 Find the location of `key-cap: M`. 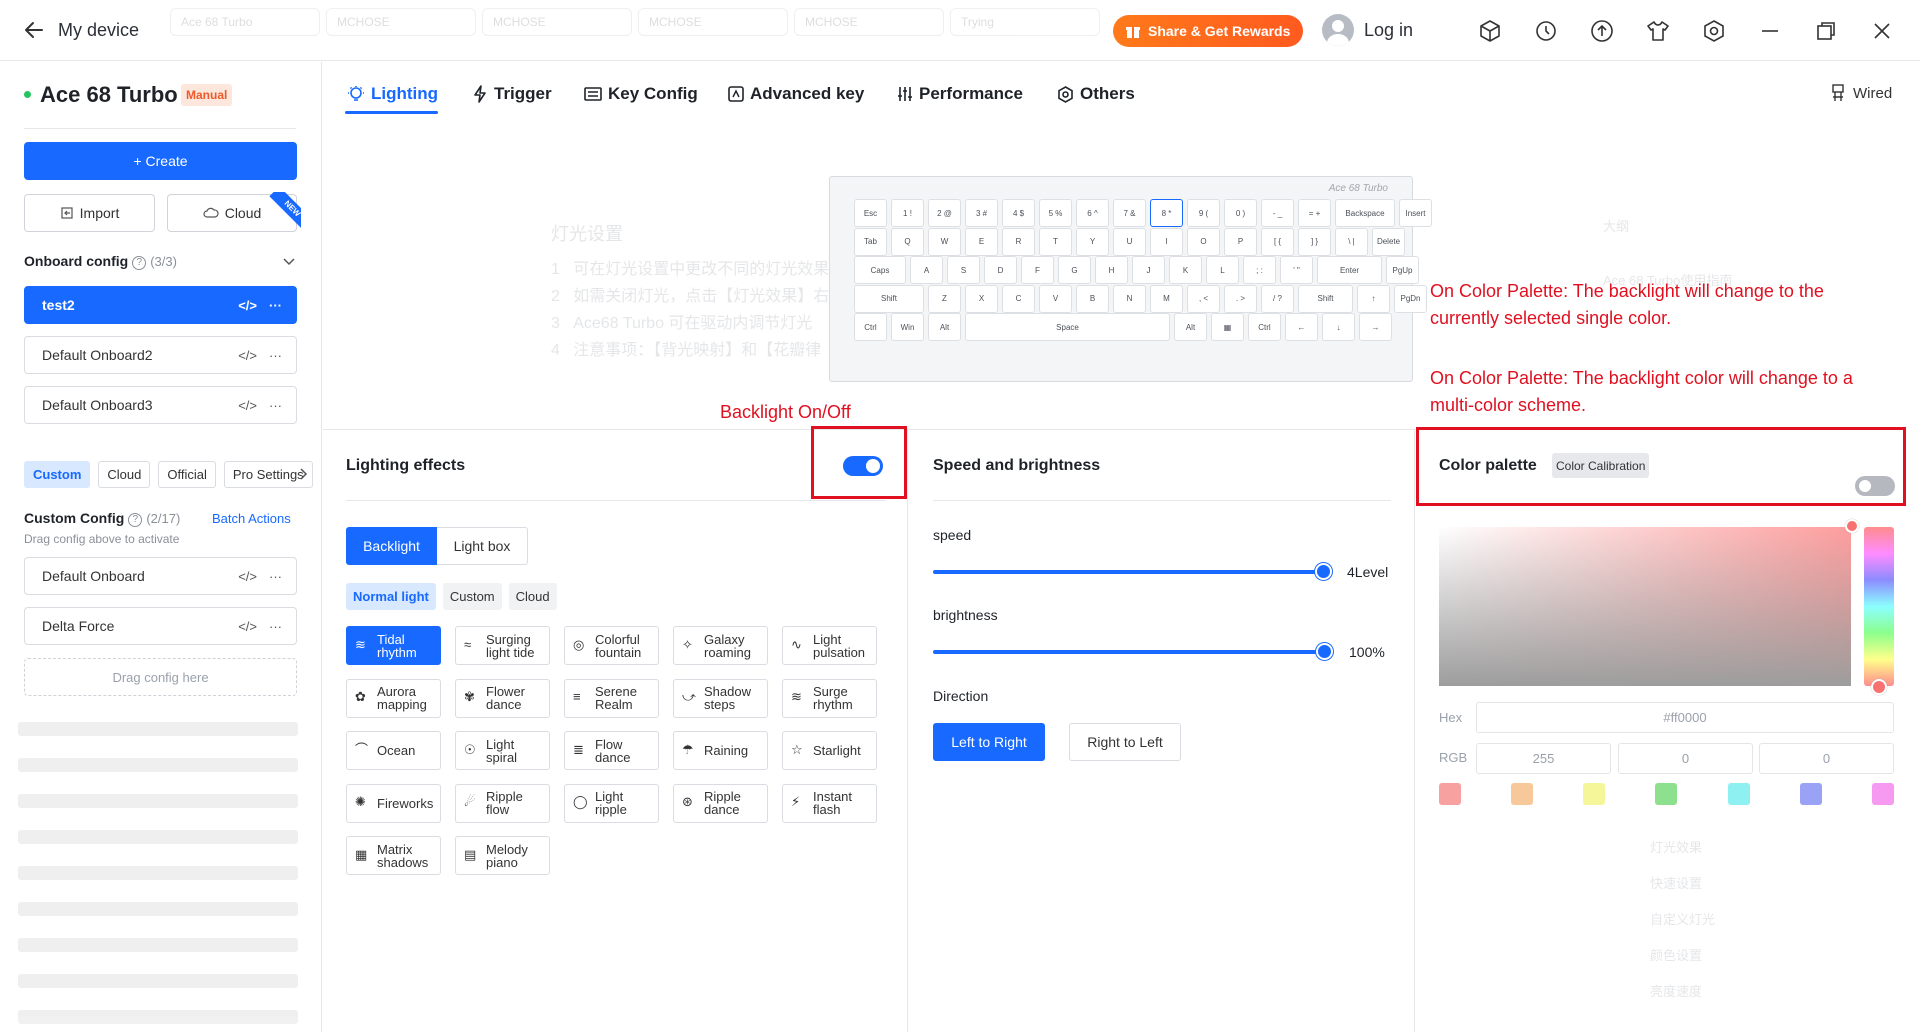

key-cap: M is located at coordinates (1166, 298).